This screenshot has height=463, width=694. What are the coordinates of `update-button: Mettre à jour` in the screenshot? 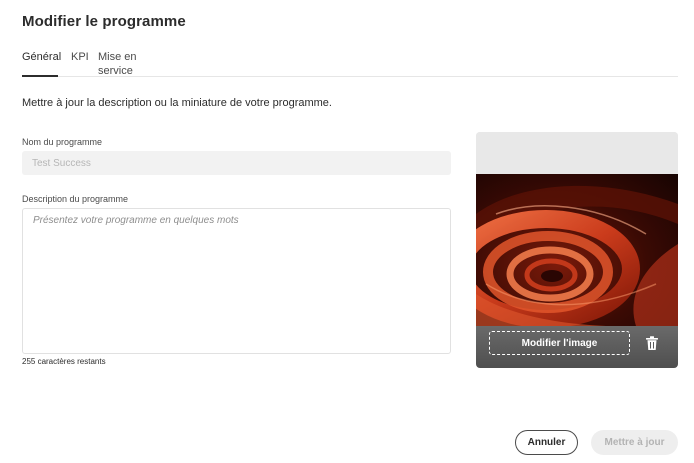 It's located at (634, 442).